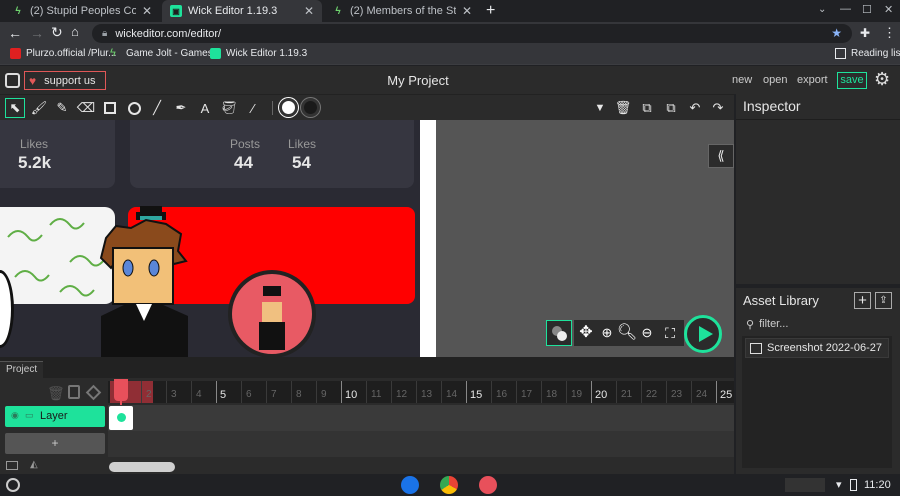 The image size is (900, 496). Describe the element at coordinates (229, 108) in the screenshot. I see `fill-bucket-tool-icon: 🪣︎` at that location.